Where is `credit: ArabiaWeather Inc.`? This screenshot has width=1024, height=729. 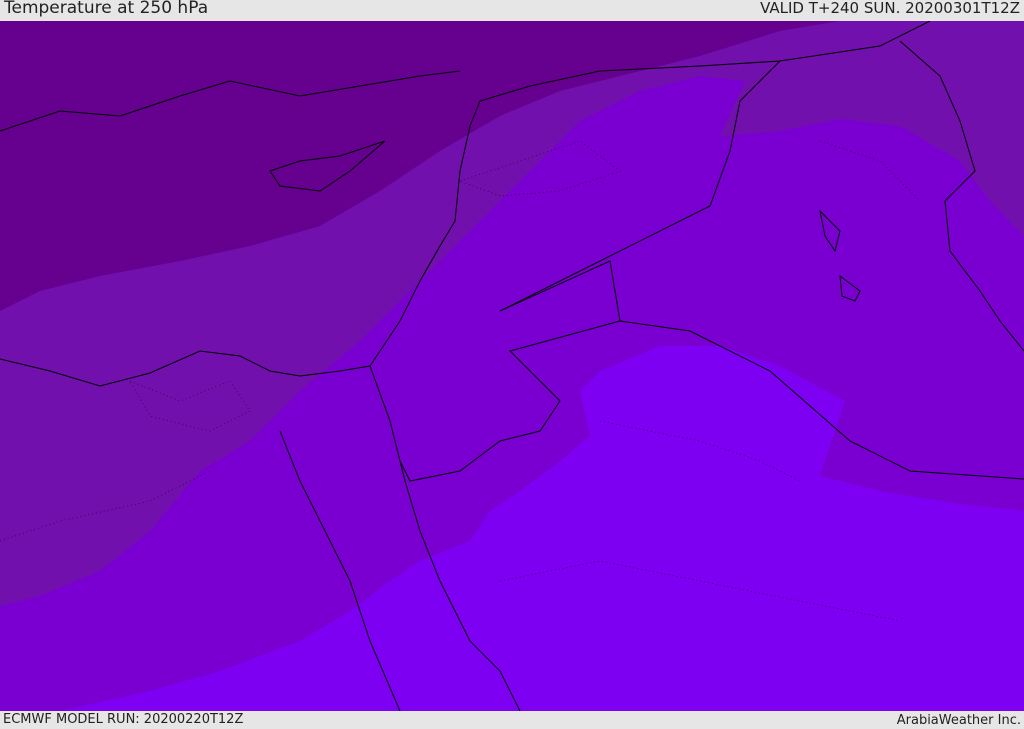 credit: ArabiaWeather Inc. is located at coordinates (958, 720).